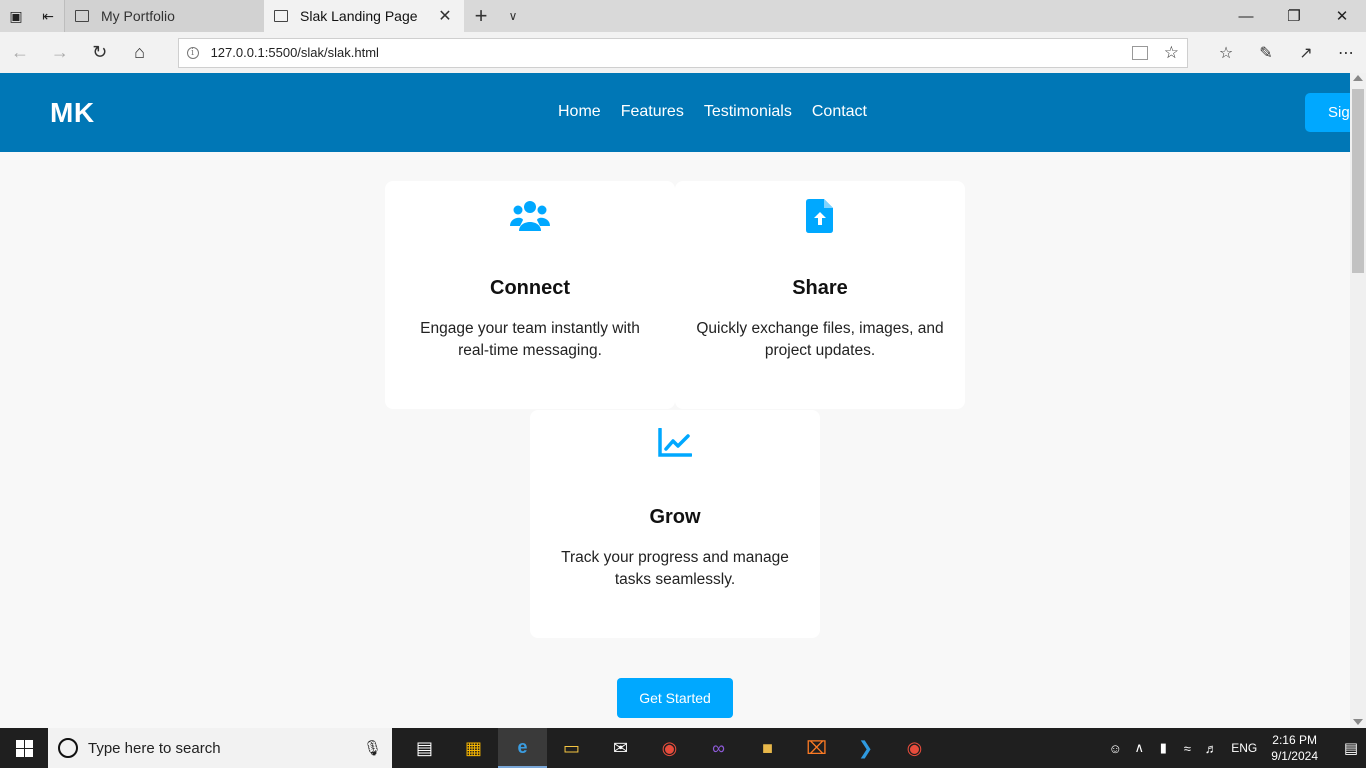 The width and height of the screenshot is (1366, 768). I want to click on wifi-icon: ≈, so click(1187, 748).